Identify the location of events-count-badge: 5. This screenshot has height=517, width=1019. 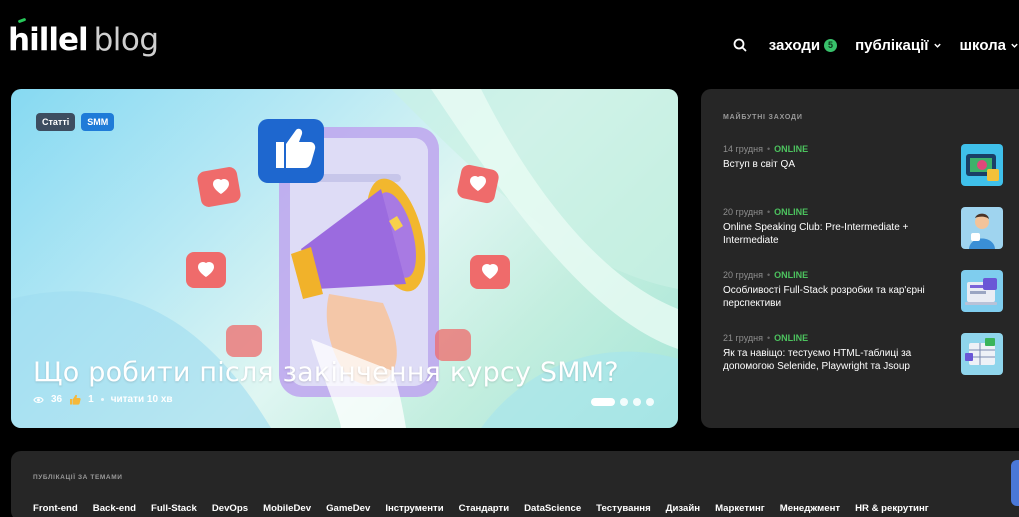
(831, 45).